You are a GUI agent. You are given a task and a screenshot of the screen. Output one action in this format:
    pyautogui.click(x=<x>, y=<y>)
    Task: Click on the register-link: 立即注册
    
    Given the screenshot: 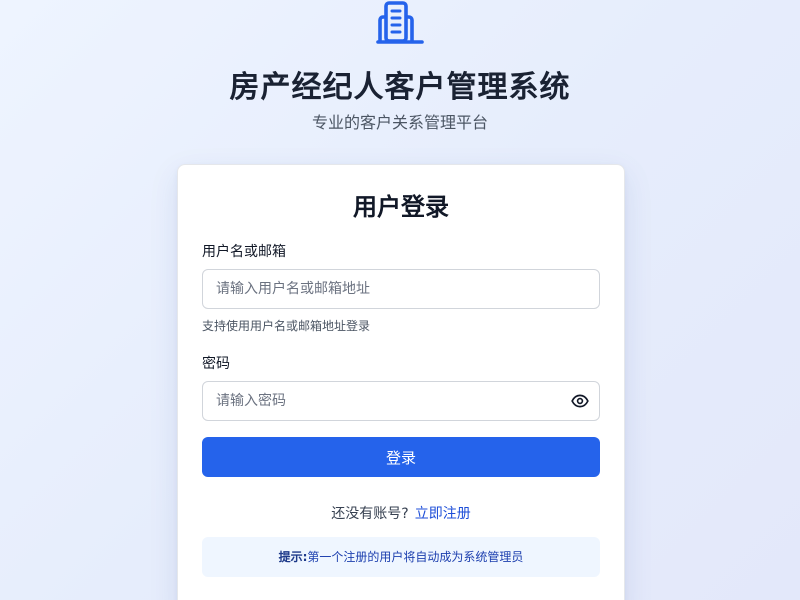 What is the action you would take?
    pyautogui.click(x=443, y=514)
    